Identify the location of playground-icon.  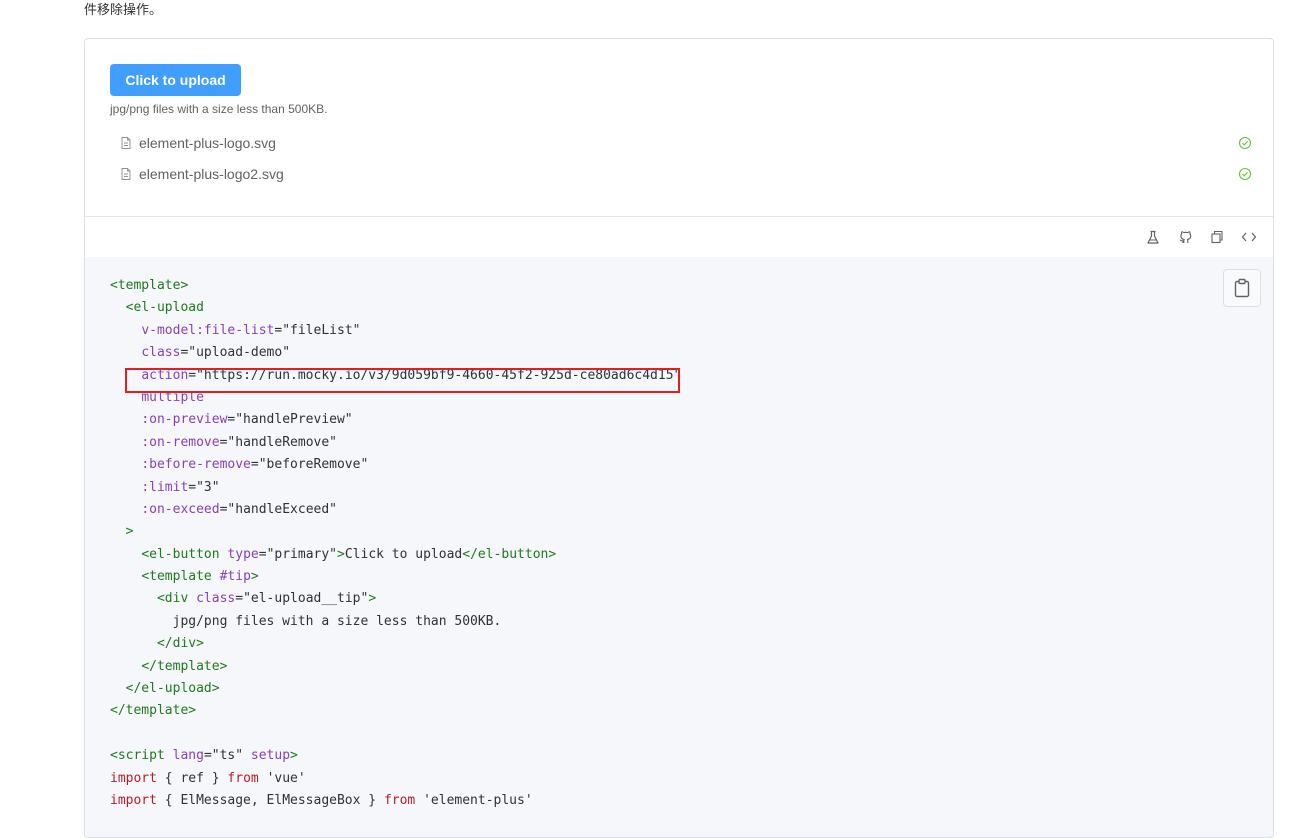
(1153, 237).